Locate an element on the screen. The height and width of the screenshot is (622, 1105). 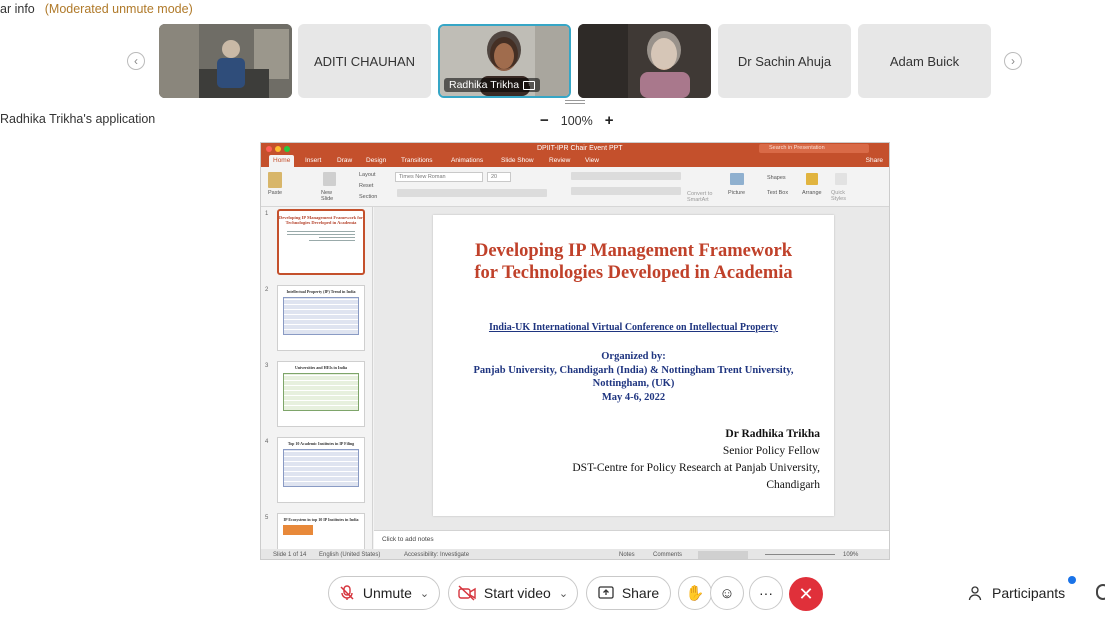
maximize-window-icon is located at coordinates (287, 149).